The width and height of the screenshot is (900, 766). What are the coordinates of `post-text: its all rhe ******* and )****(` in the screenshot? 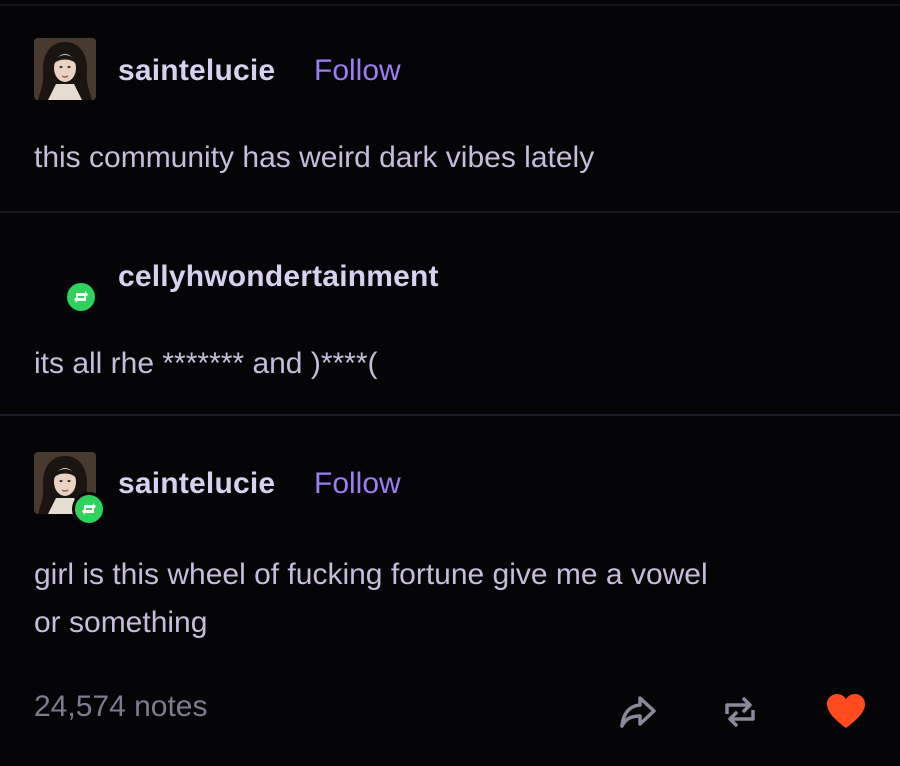 It's located at (206, 363).